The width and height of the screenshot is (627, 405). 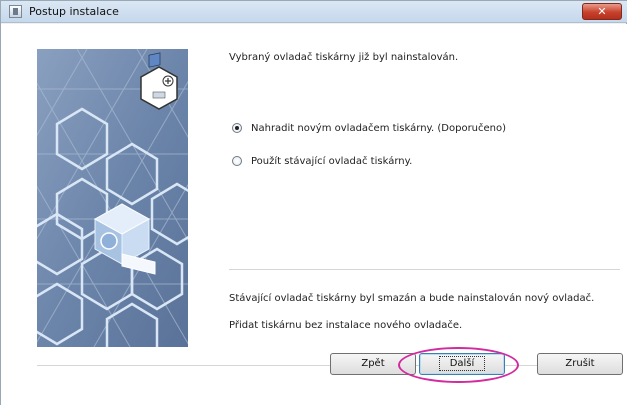 What do you see at coordinates (424, 269) in the screenshot?
I see `content-divider` at bounding box center [424, 269].